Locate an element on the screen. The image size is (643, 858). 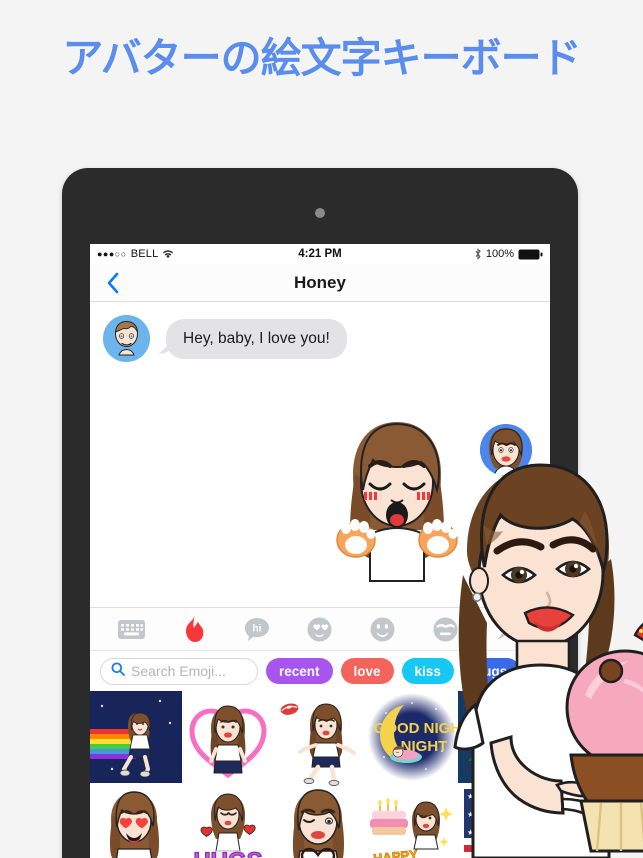
tag-recent: recent is located at coordinates (299, 671).